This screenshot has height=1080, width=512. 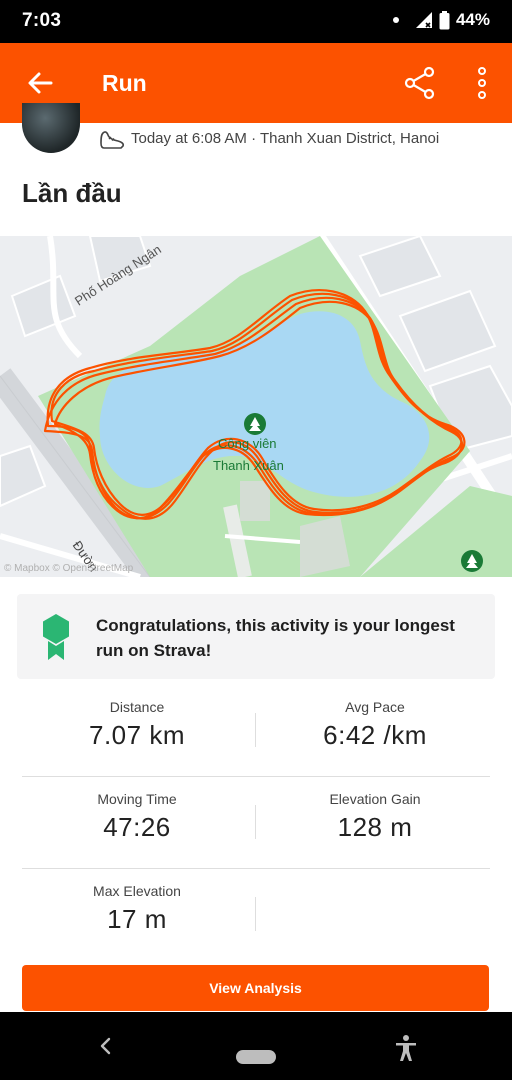 What do you see at coordinates (375, 718) in the screenshot?
I see `stat-avg-pace: Avg Pace 6:42 /km` at bounding box center [375, 718].